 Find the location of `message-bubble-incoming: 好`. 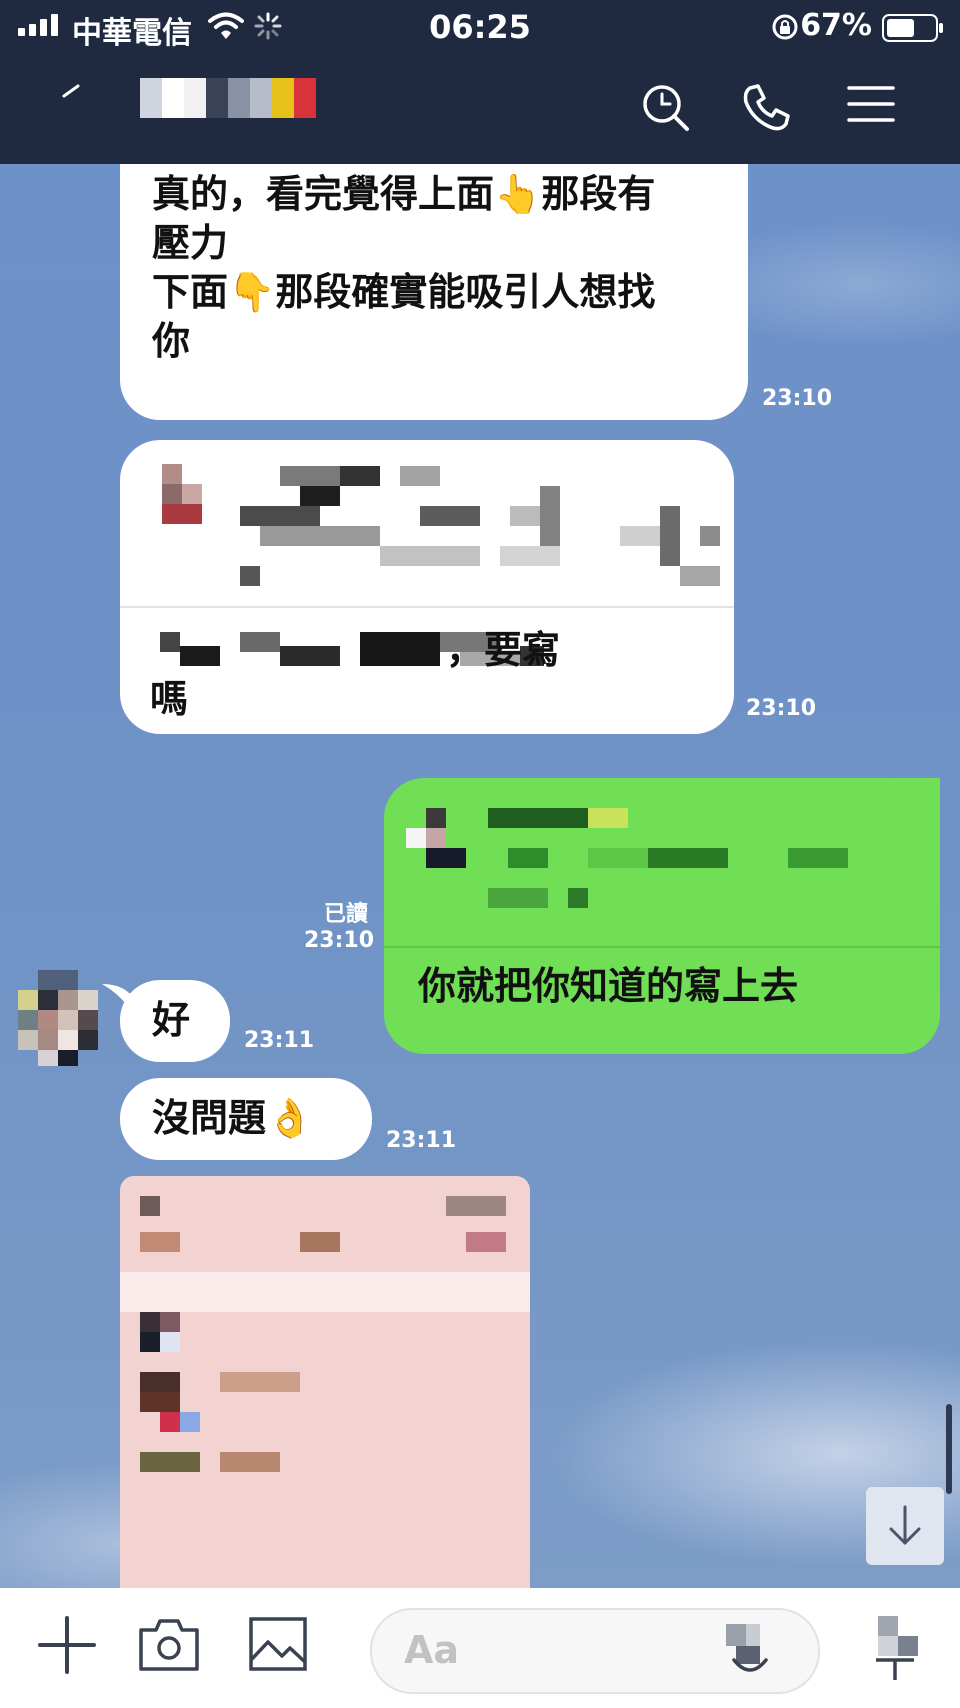

message-bubble-incoming: 好 is located at coordinates (175, 1021).